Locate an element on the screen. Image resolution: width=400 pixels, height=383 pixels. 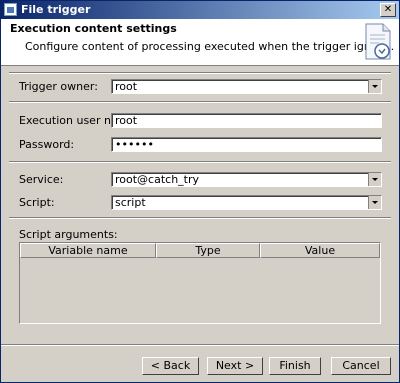
column-header-variable-name: Variable name is located at coordinates (88, 250).